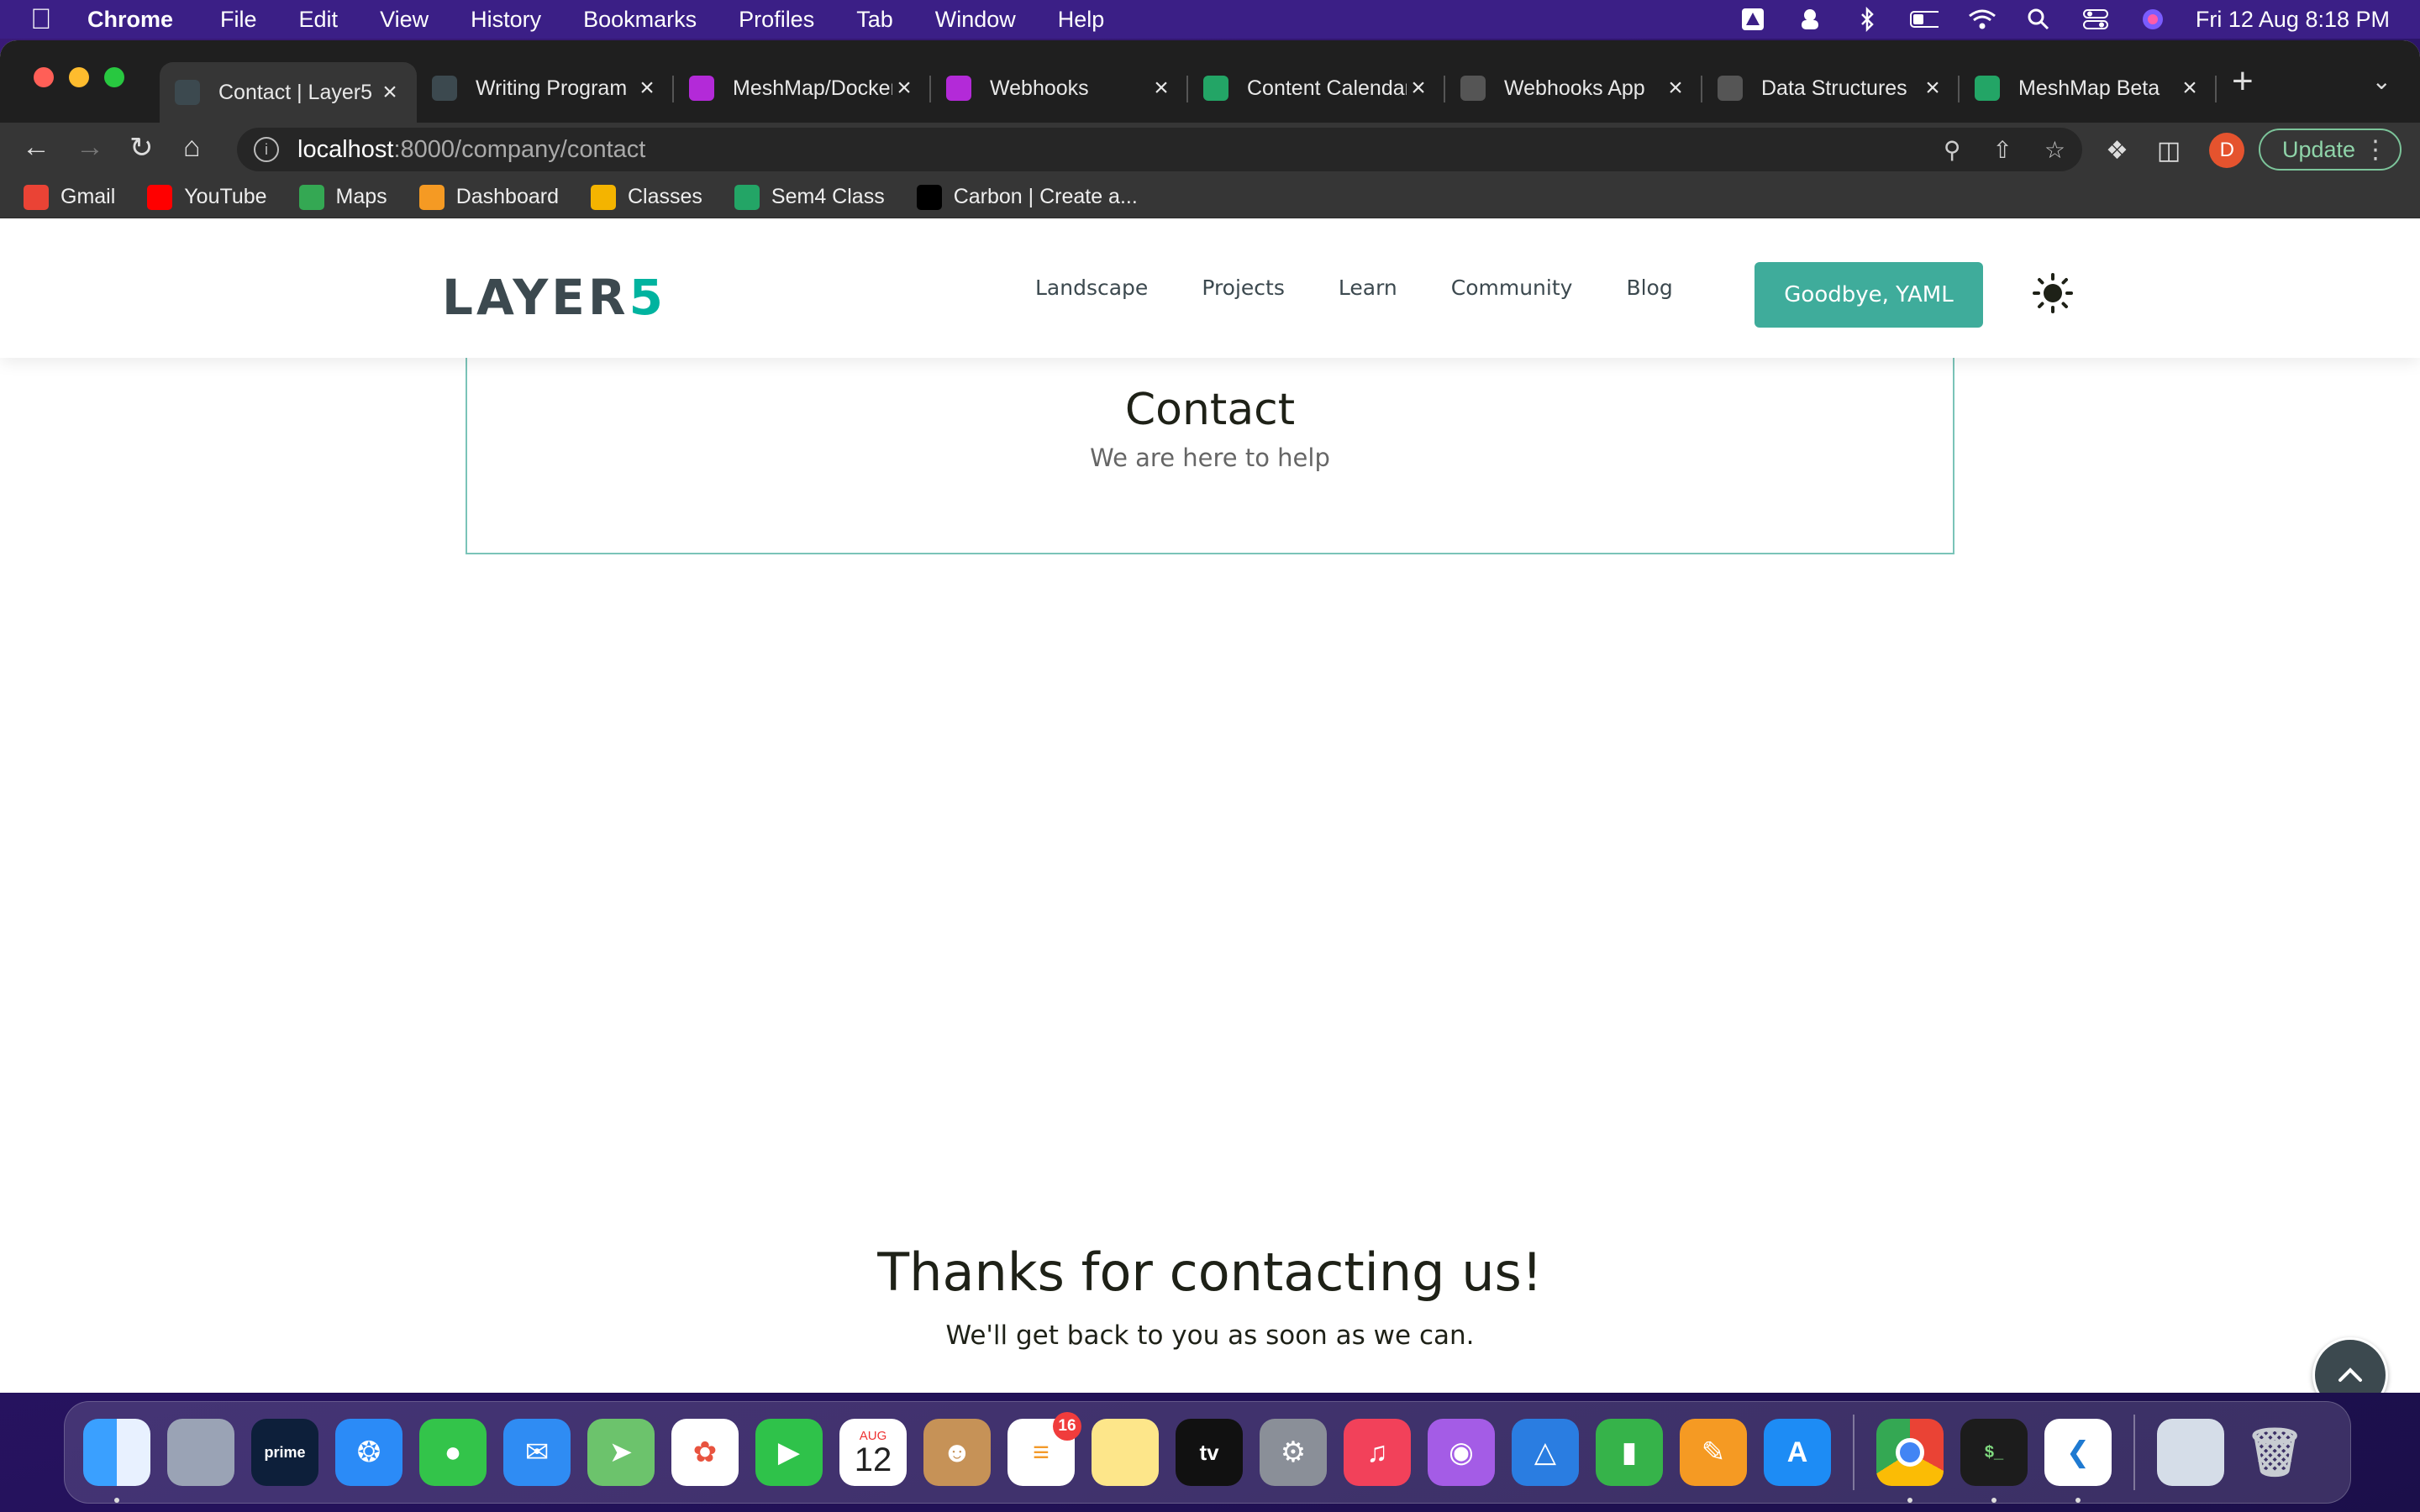 This screenshot has height=1512, width=2420. What do you see at coordinates (69, 197) in the screenshot?
I see `bookmark-item: Gmail` at bounding box center [69, 197].